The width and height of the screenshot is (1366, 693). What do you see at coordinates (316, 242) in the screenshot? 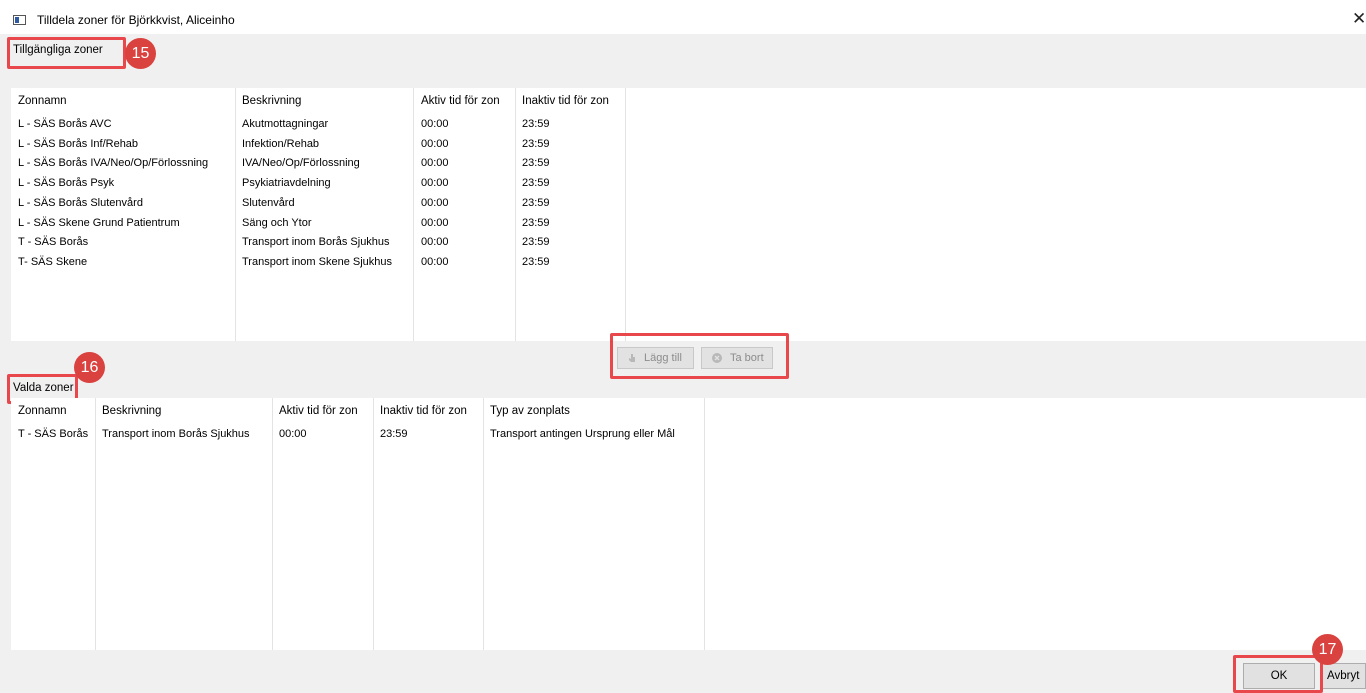
I see `available-cell: Transport inom Borås Sjukhus` at bounding box center [316, 242].